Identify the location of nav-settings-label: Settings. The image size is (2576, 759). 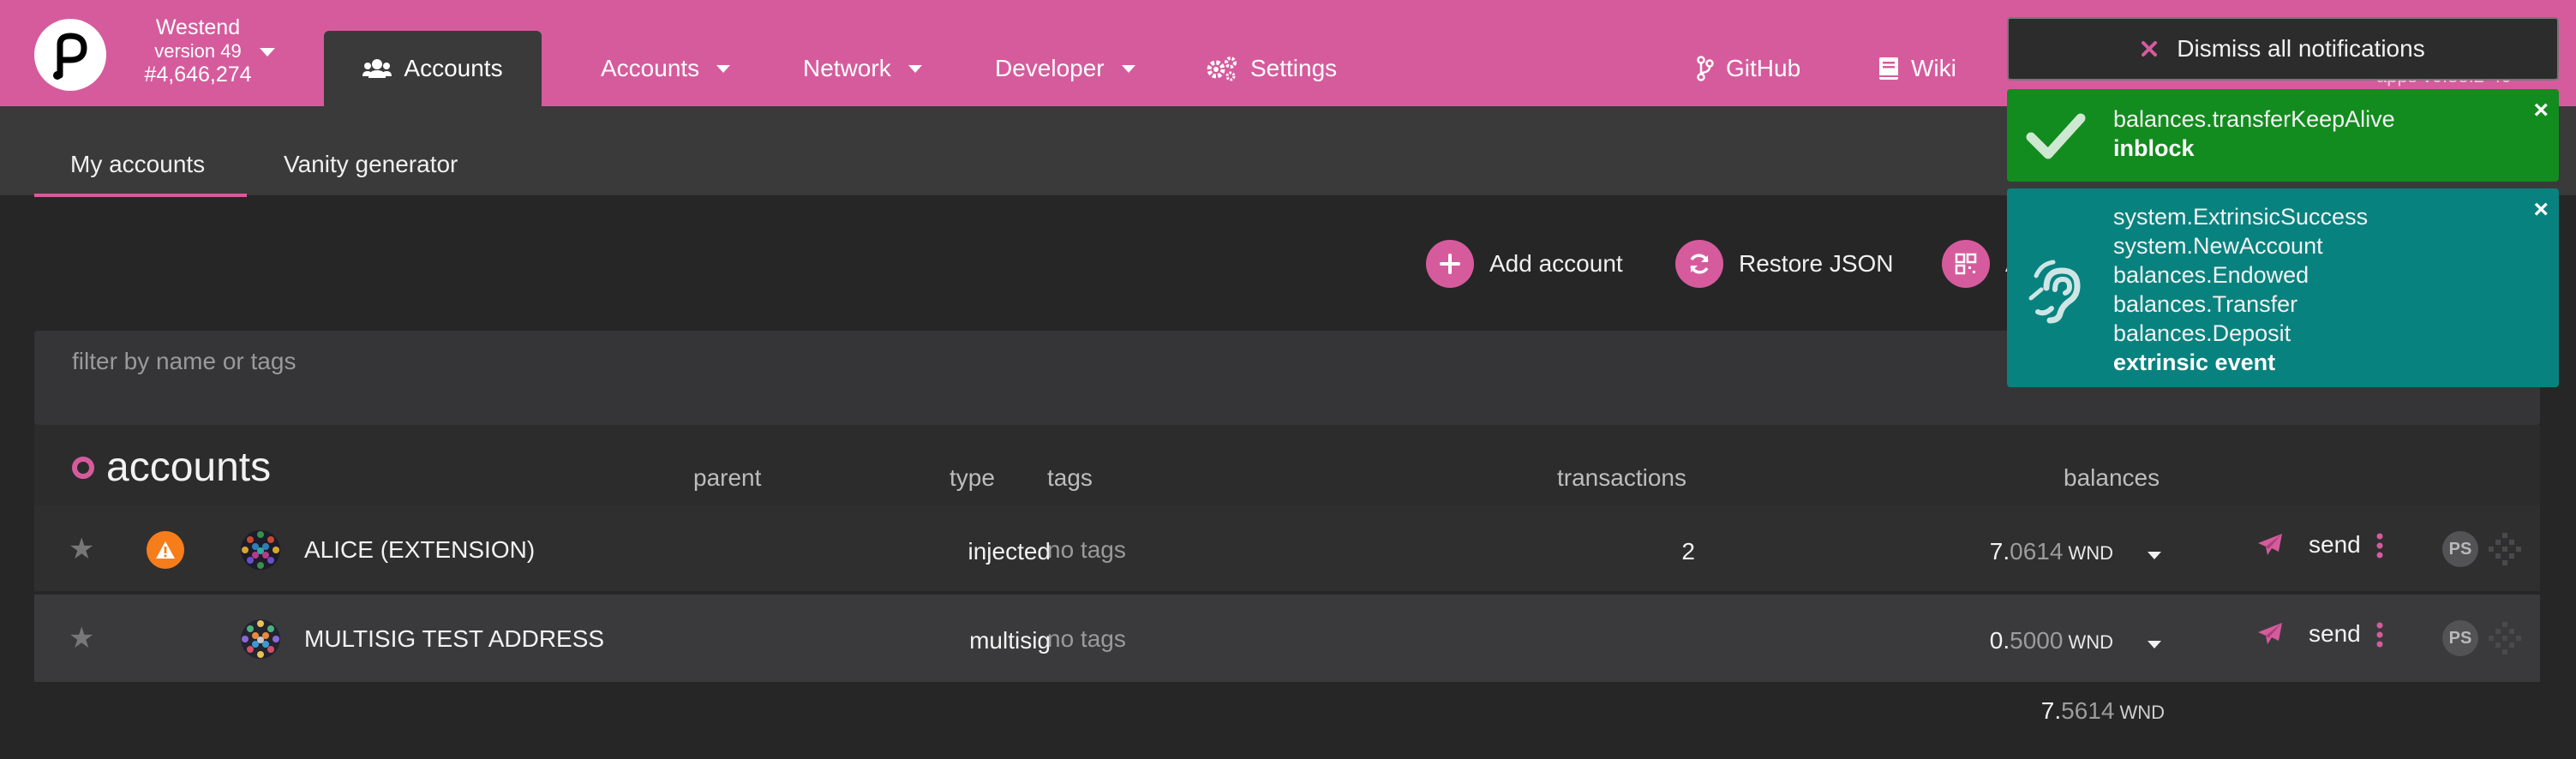
(1294, 68).